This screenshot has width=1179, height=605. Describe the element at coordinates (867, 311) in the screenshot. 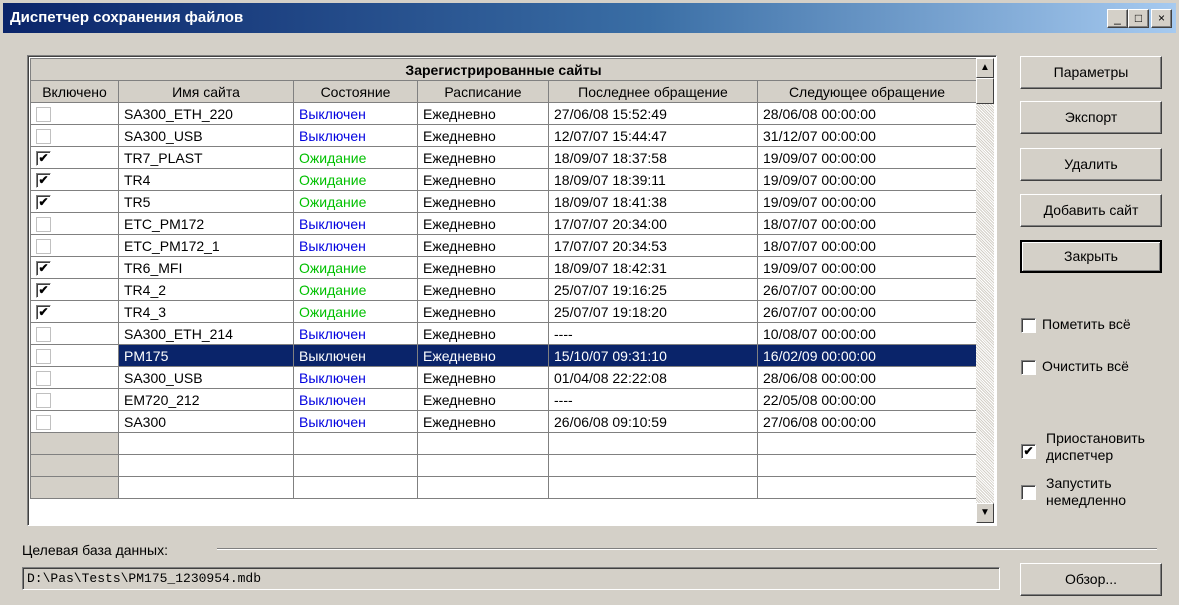

I see `next-cell: 26/07/07 00:00:00` at that location.